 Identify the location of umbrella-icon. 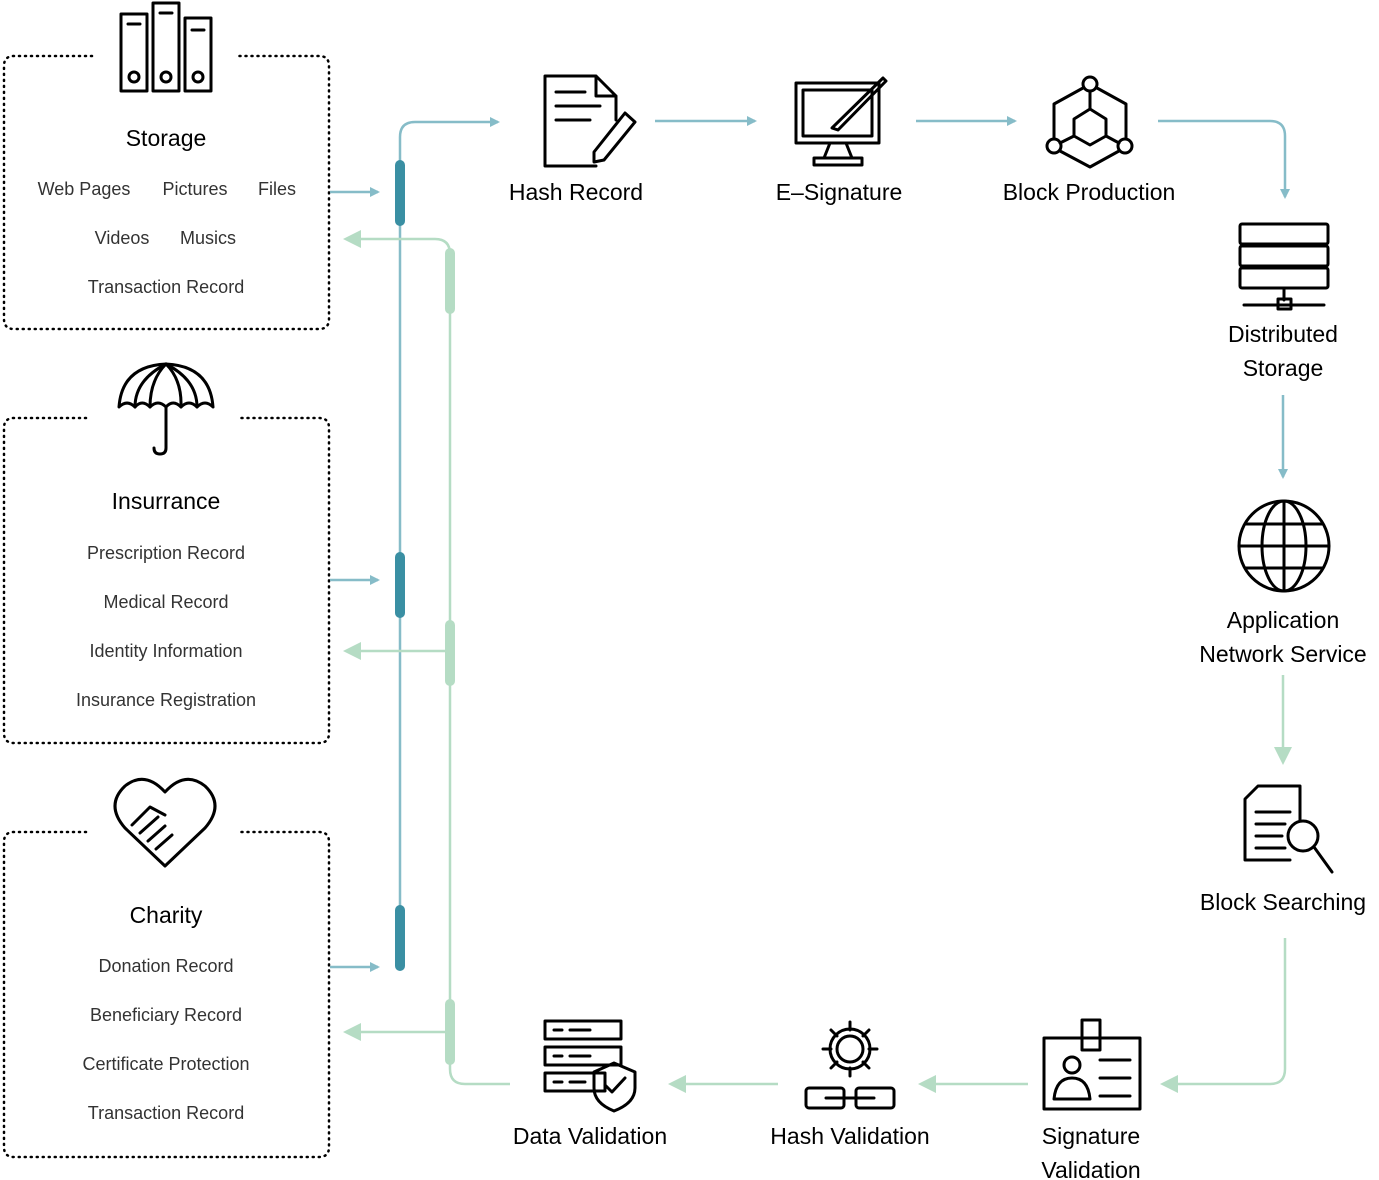
(166, 409).